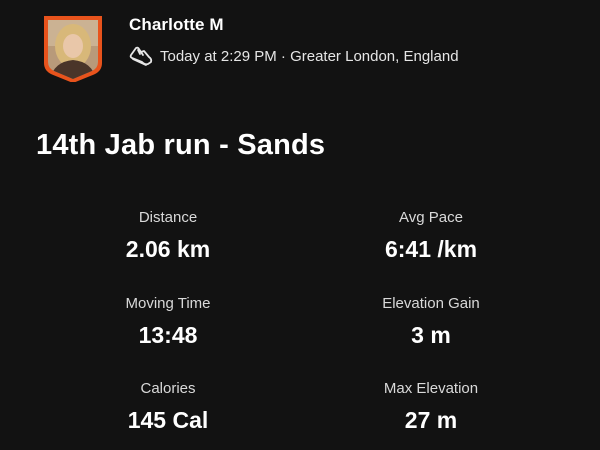 This screenshot has height=450, width=600. What do you see at coordinates (168, 303) in the screenshot?
I see `stat-label: Moving Time` at bounding box center [168, 303].